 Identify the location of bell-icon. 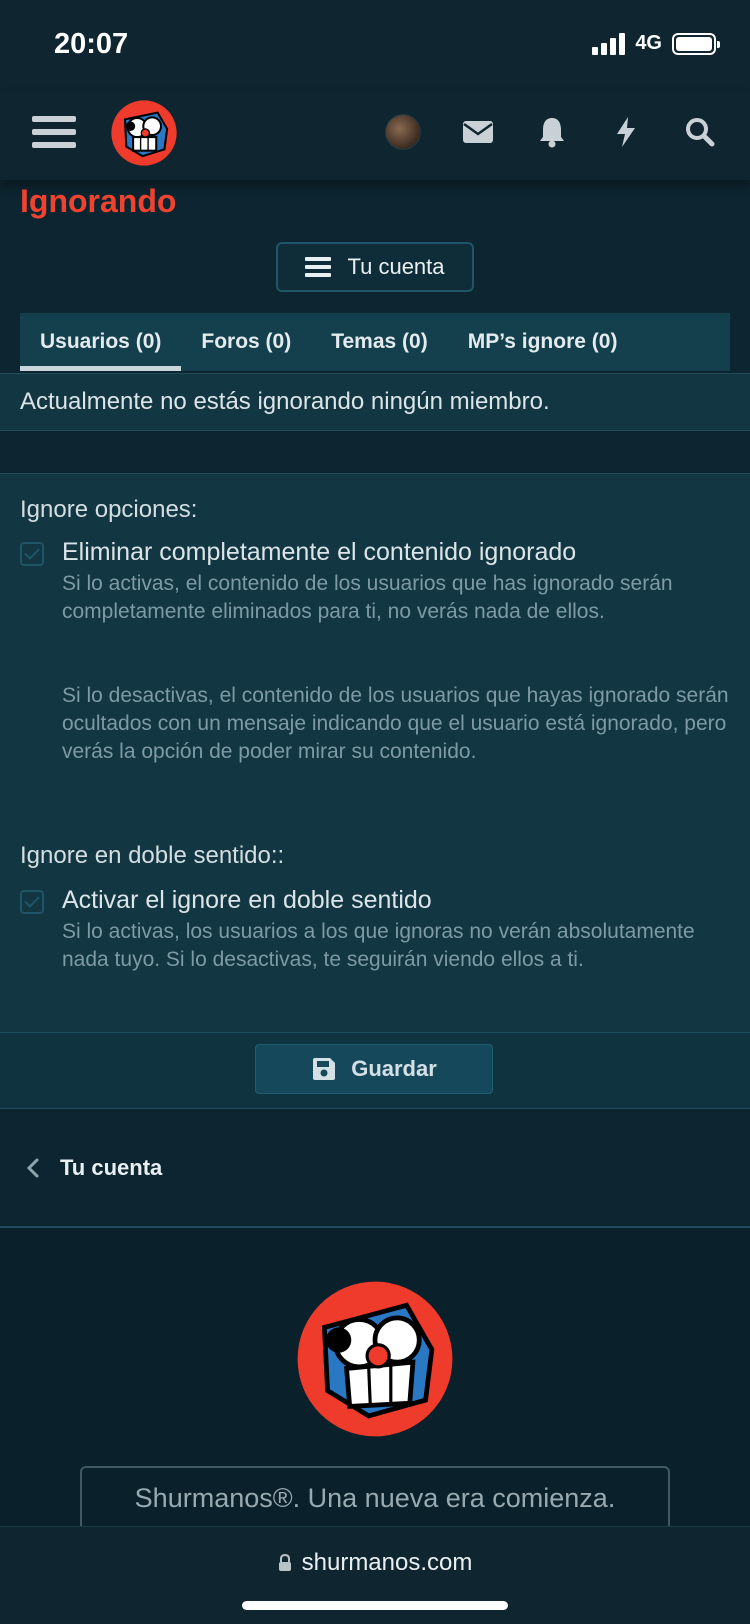
(552, 132).